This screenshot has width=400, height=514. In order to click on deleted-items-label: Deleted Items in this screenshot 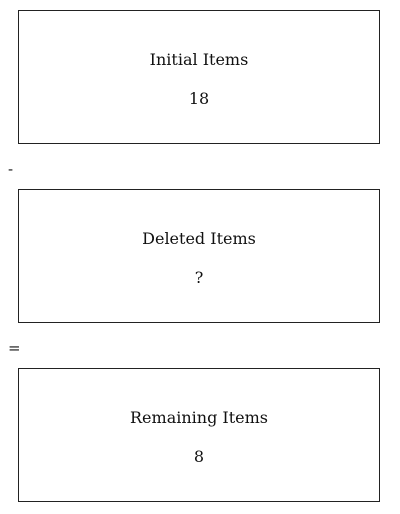, I will do `click(199, 238)`.